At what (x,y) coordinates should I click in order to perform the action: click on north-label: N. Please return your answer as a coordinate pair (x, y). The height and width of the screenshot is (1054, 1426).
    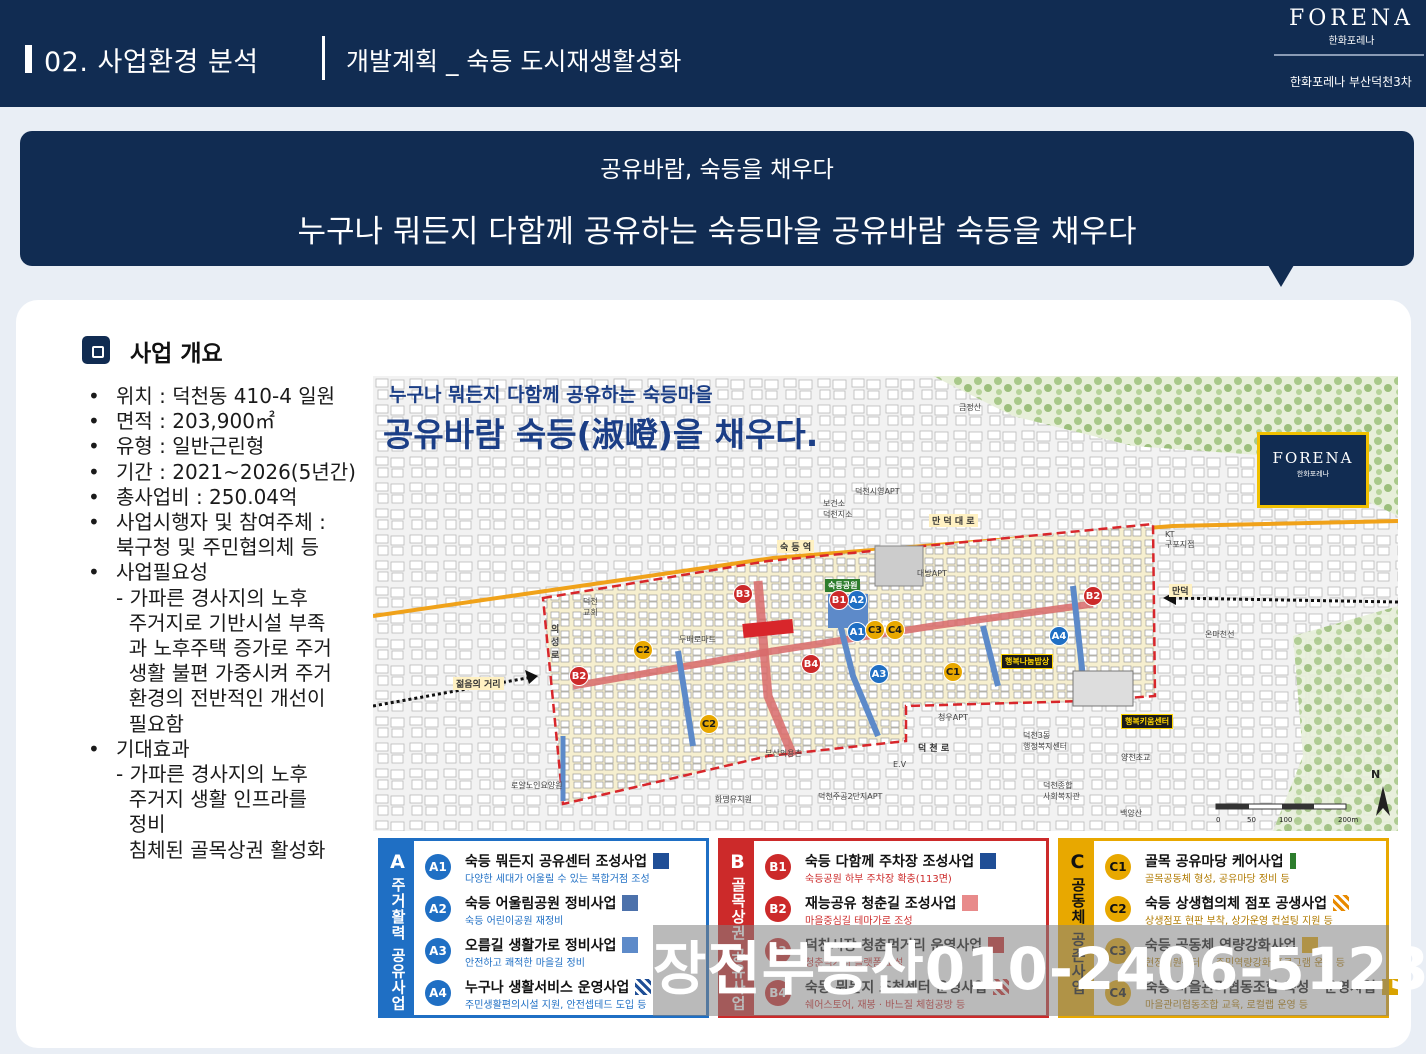
    Looking at the image, I should click on (1376, 774).